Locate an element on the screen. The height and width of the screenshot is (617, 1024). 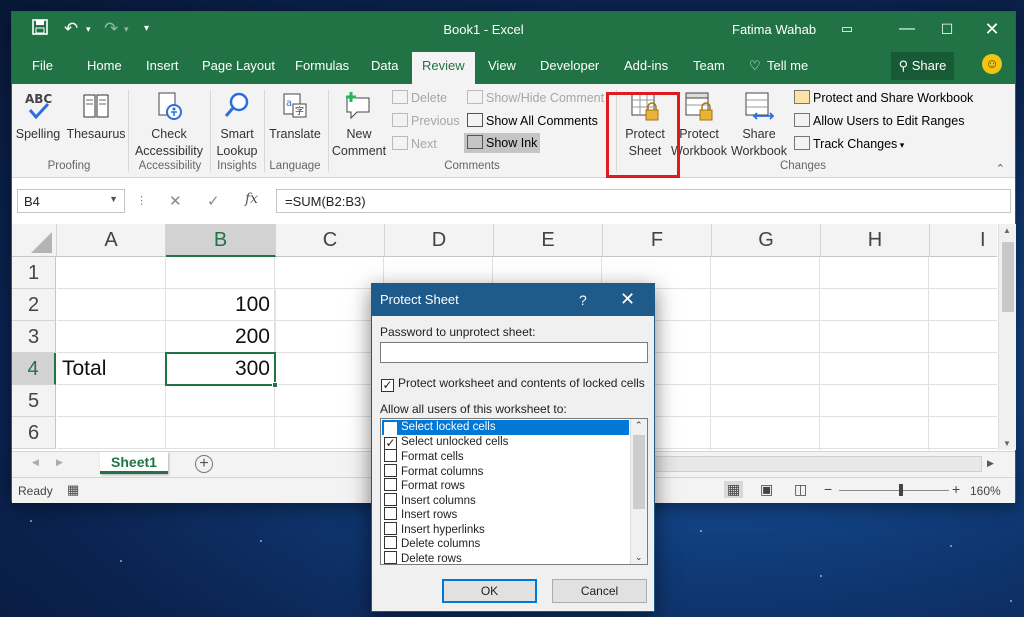
column-header-e: E is located at coordinates (548, 240).